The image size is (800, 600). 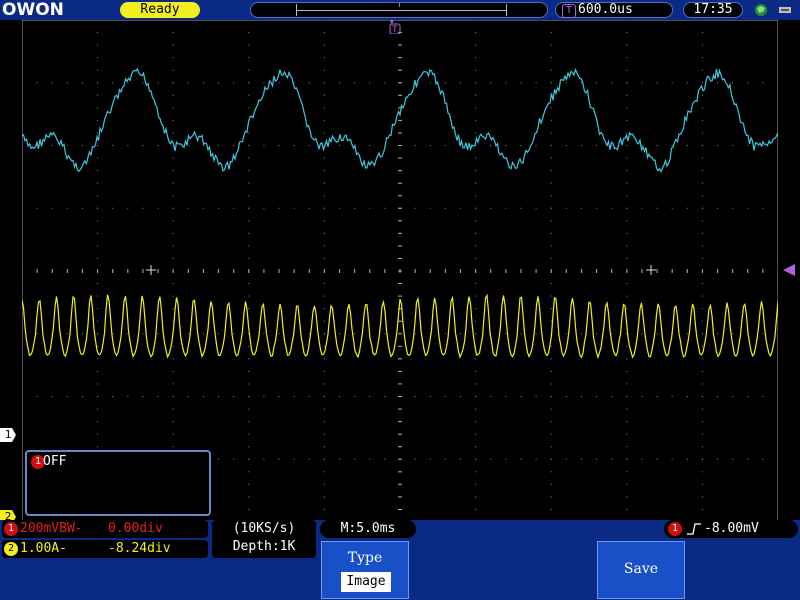 I want to click on trigger-position-marker: ▼ T, so click(x=395, y=27).